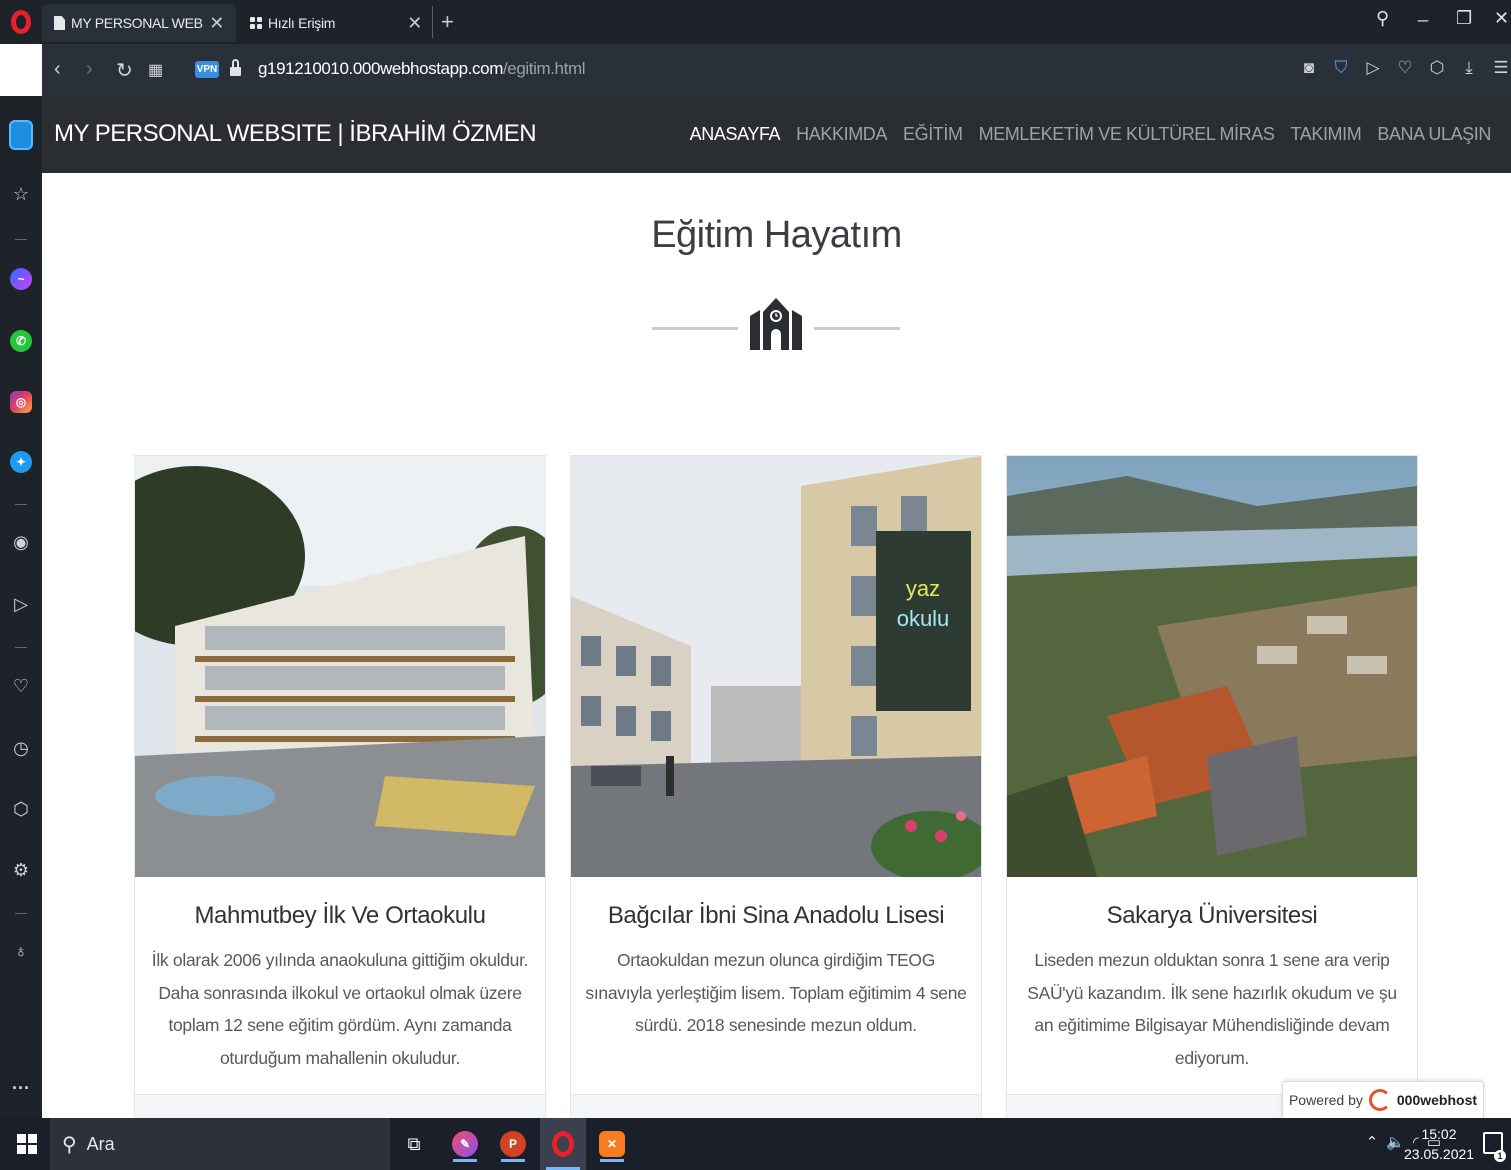  Describe the element at coordinates (544, 68) in the screenshot. I see `url-path: /egitim.html` at that location.